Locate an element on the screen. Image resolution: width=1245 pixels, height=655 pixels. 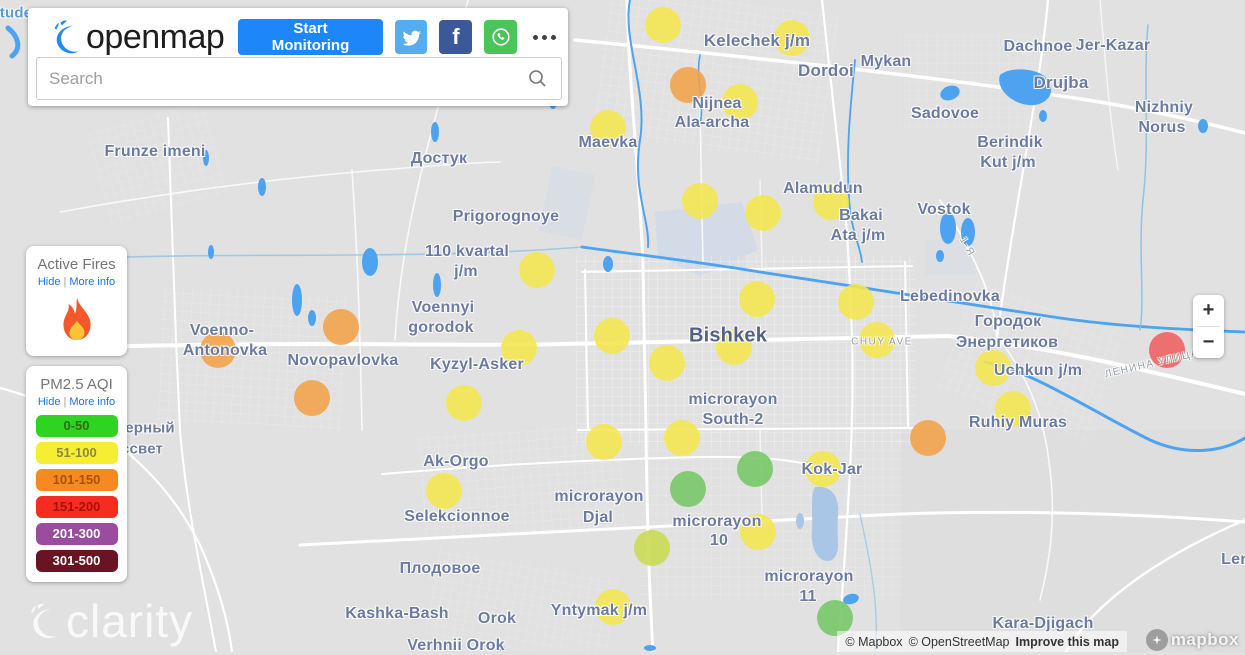
active-fires-more-info-link: More info is located at coordinates (92, 282).